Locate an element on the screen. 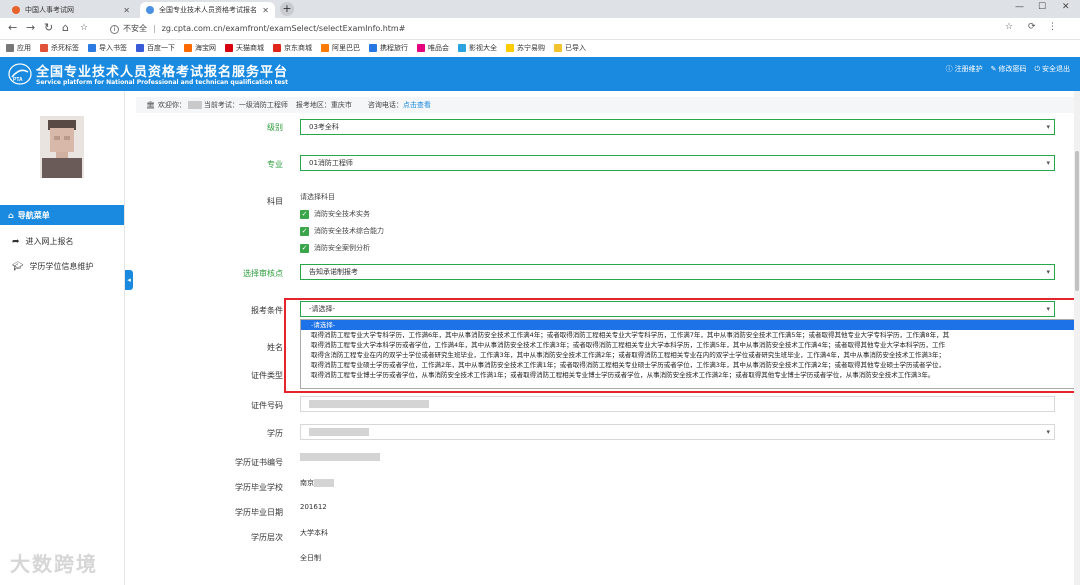 Image resolution: width=1080 pixels, height=585 pixels. major-select: 01消防工程师 ▾ is located at coordinates (677, 163).